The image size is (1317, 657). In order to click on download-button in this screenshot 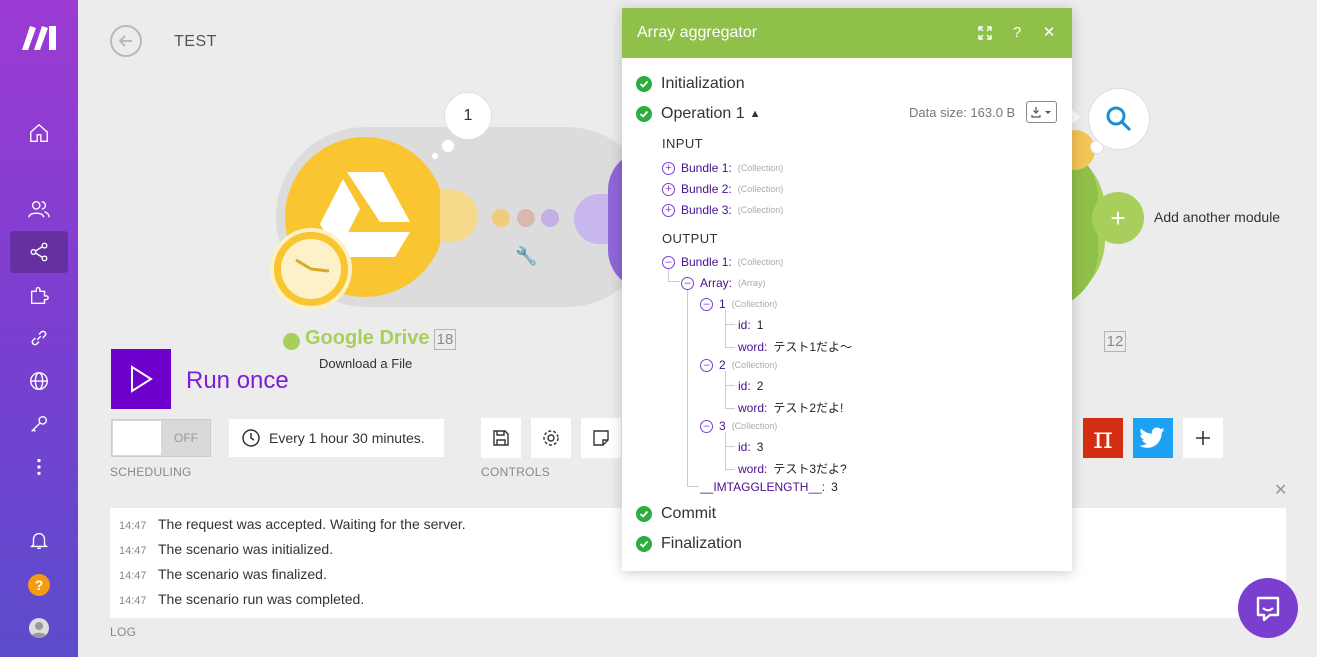, I will do `click(1041, 112)`.